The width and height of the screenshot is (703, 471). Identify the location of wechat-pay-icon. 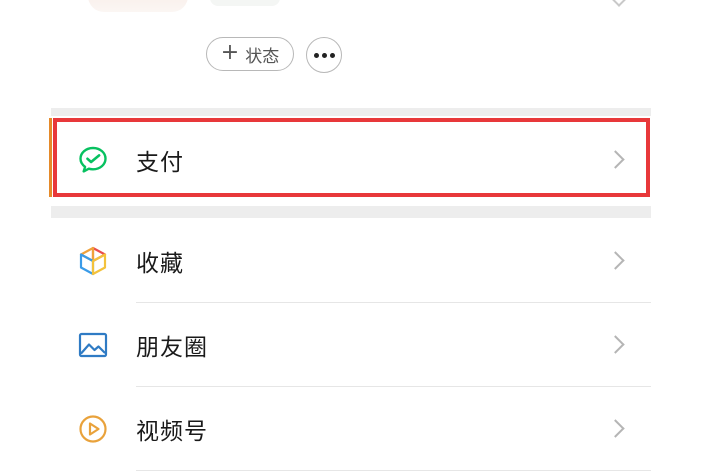
(93, 160).